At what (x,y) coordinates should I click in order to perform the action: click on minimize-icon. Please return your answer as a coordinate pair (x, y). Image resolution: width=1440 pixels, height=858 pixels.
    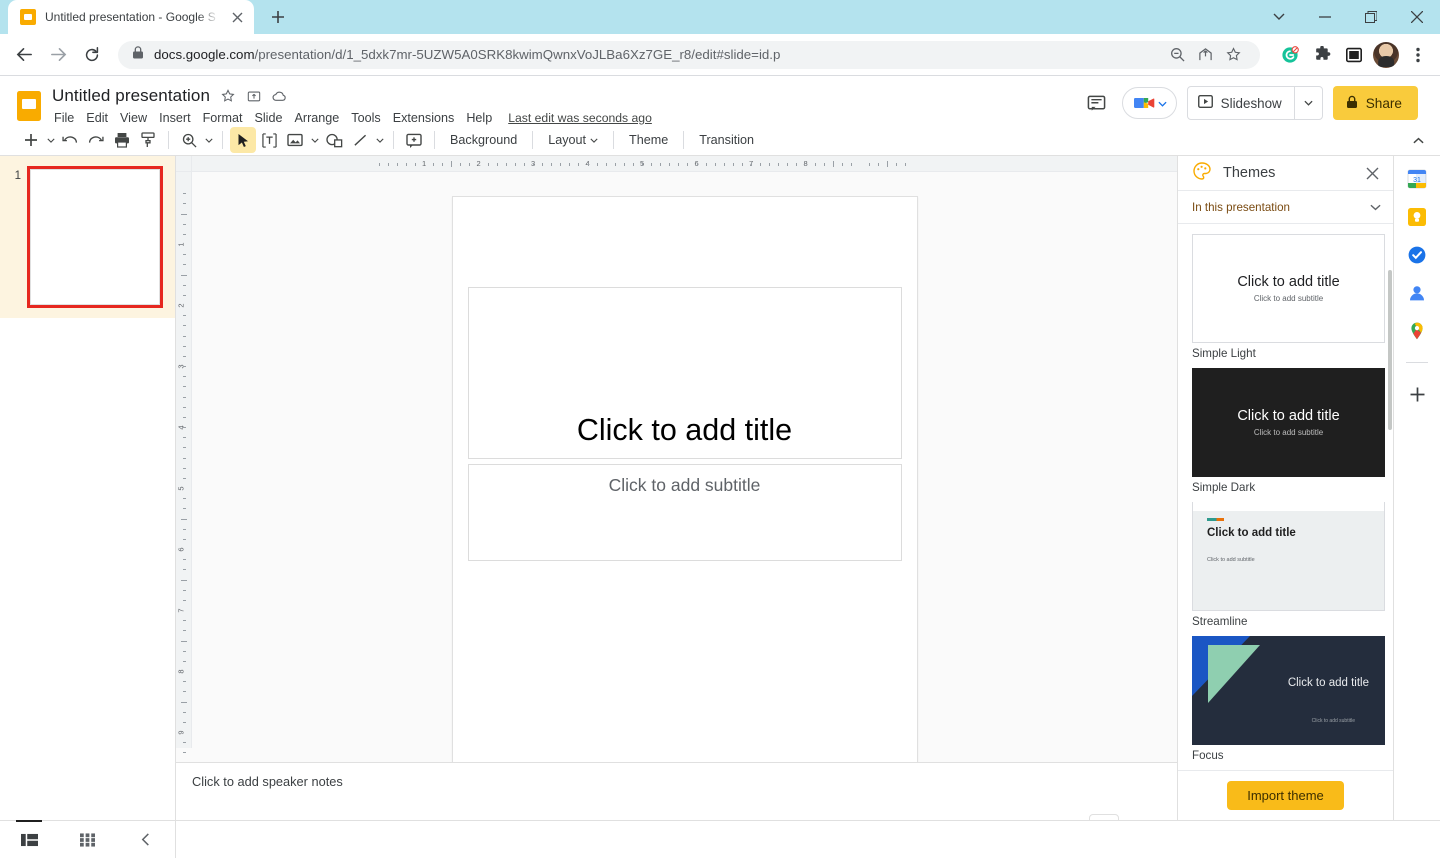
    Looking at the image, I should click on (1325, 17).